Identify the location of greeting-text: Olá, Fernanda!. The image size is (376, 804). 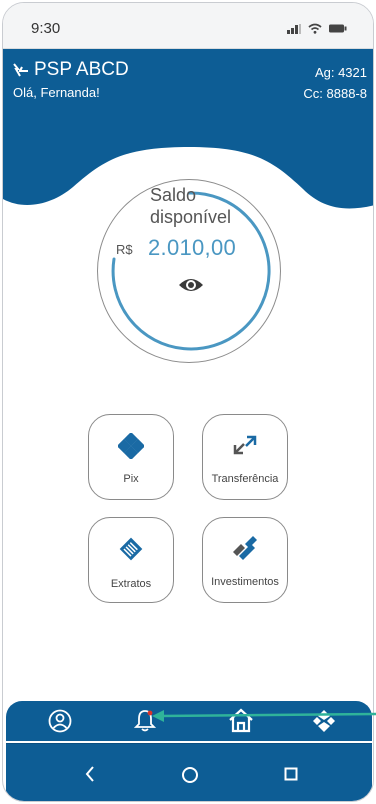
(56, 92).